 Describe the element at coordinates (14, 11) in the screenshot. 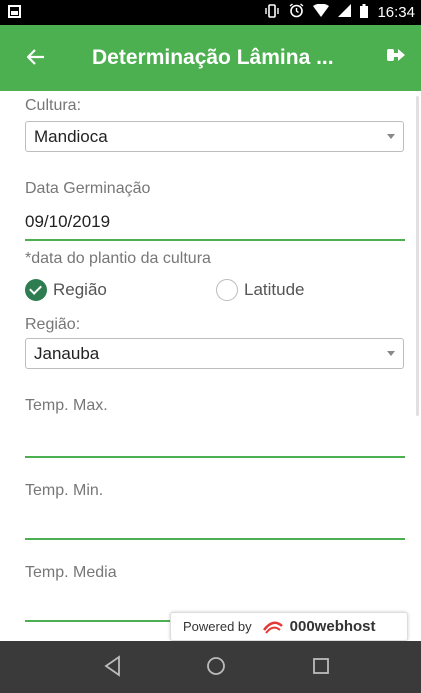

I see `gallery-notification-icon` at that location.